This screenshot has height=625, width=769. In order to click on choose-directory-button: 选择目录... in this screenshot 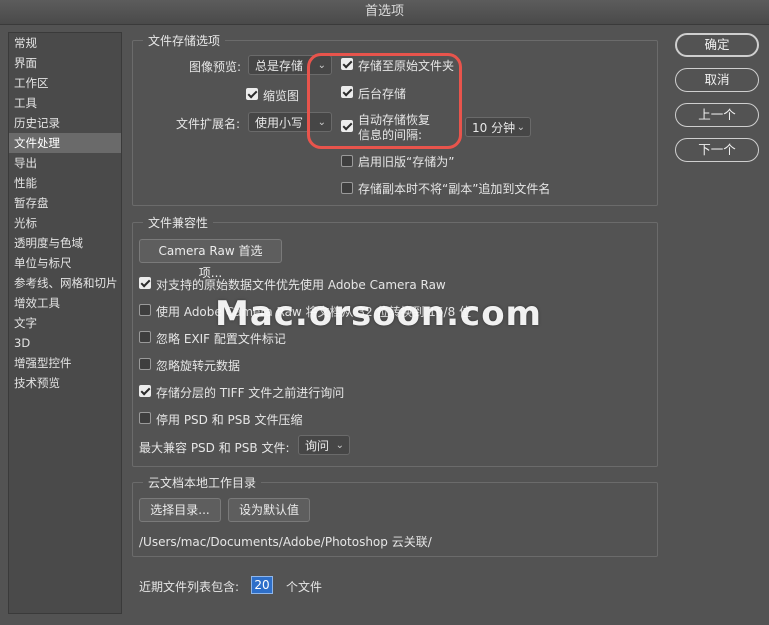, I will do `click(180, 510)`.